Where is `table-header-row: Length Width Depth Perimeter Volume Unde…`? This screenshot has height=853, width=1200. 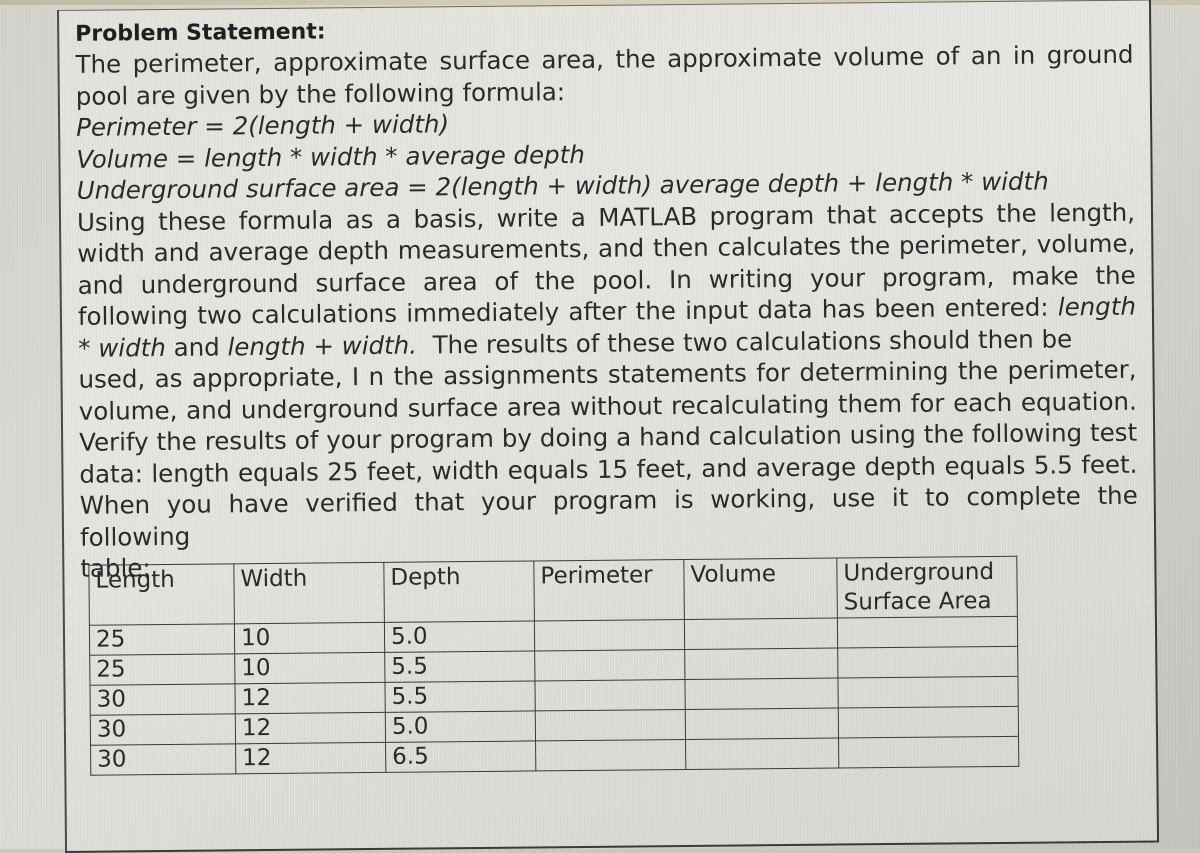
table-header-row: Length Width Depth Perimeter Volume Unde… is located at coordinates (553, 591).